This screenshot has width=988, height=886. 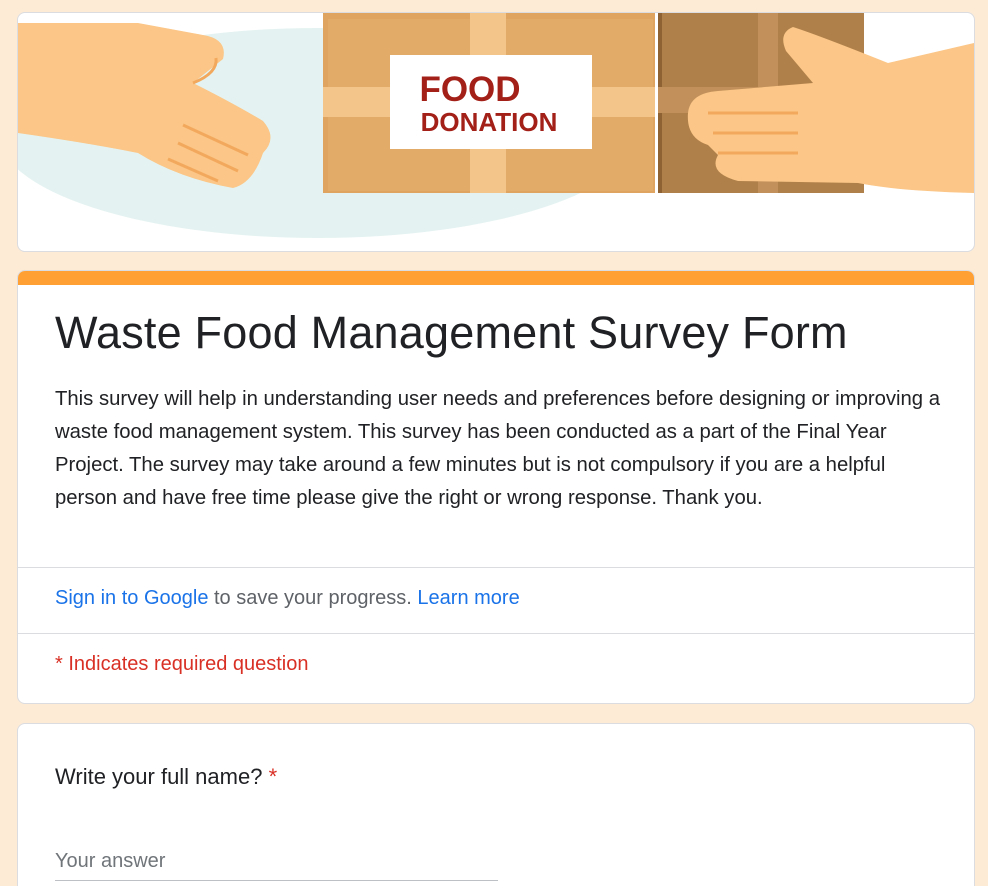 I want to click on banner-food-text: FOOD, so click(x=469, y=89).